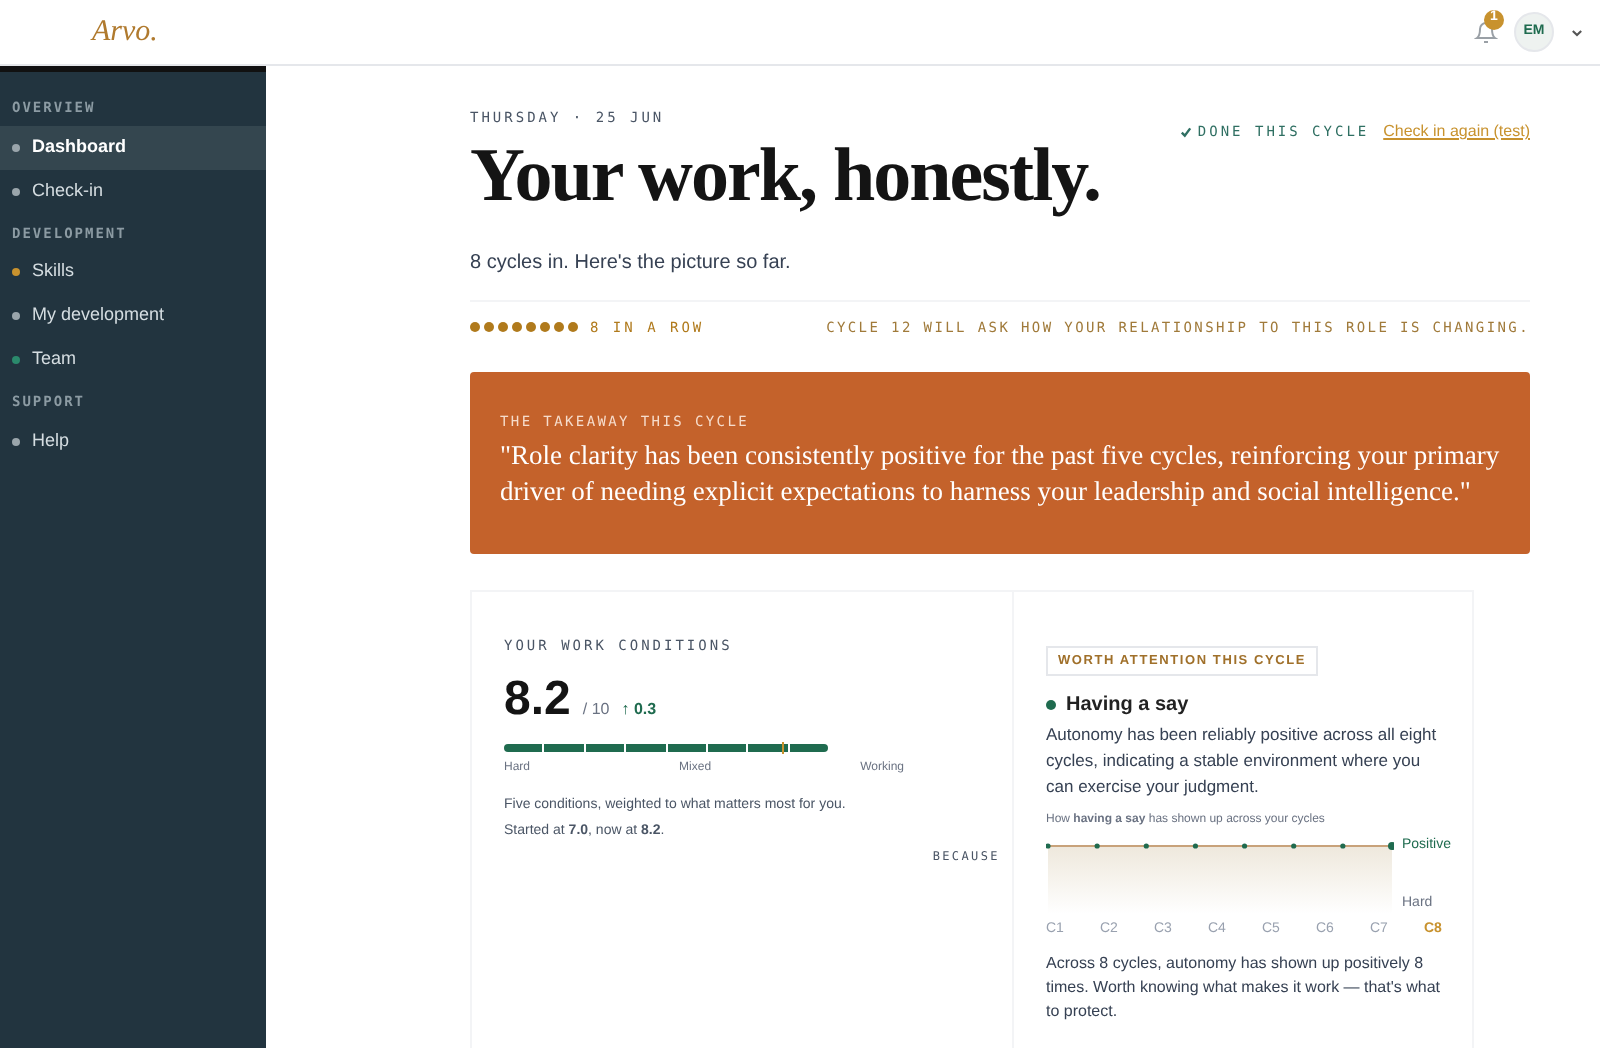  I want to click on takeaway-quote: "Role clarity has been consistently positive for the past five cycles, reinforcing your primary driver of needing explicit expectations to harness your leadership and social intelligence.", so click(1000, 473).